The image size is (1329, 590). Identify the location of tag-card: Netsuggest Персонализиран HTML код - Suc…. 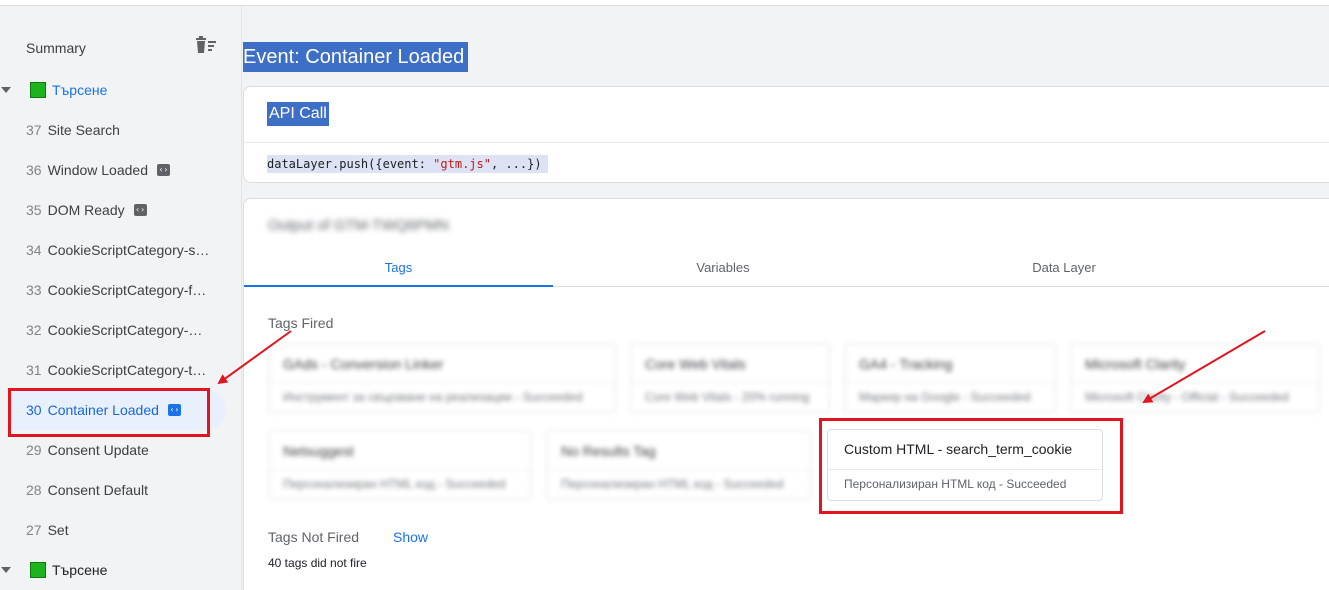
(400, 465).